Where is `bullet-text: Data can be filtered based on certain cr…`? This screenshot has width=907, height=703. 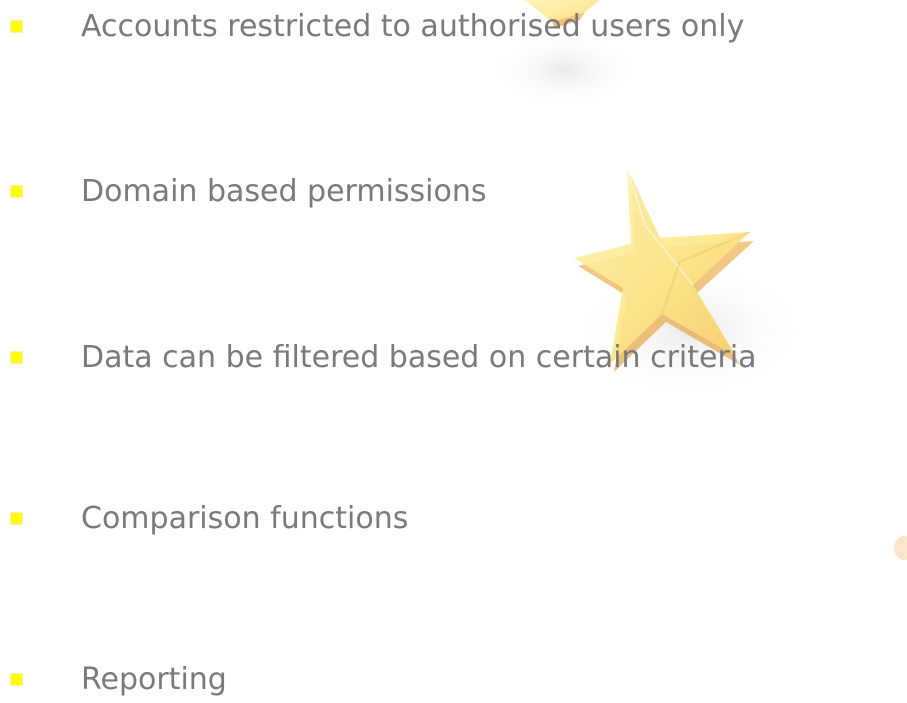
bullet-text: Data can be filtered based on certain cr… is located at coordinates (419, 357).